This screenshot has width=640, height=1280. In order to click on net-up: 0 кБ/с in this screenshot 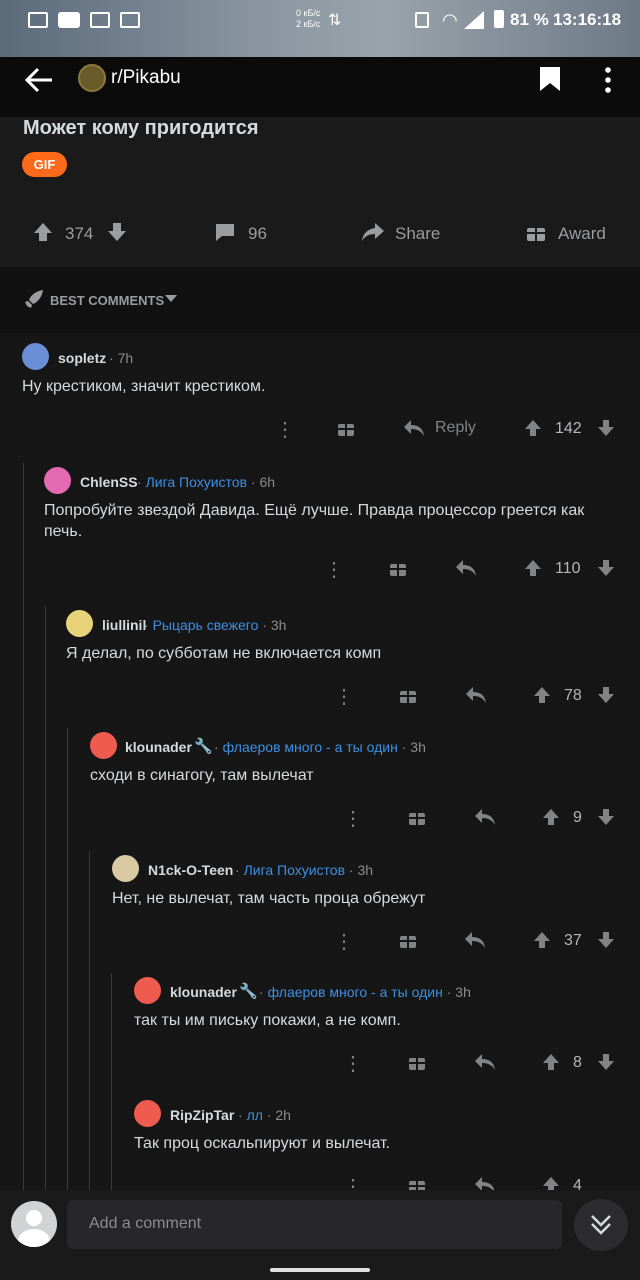, I will do `click(308, 13)`.